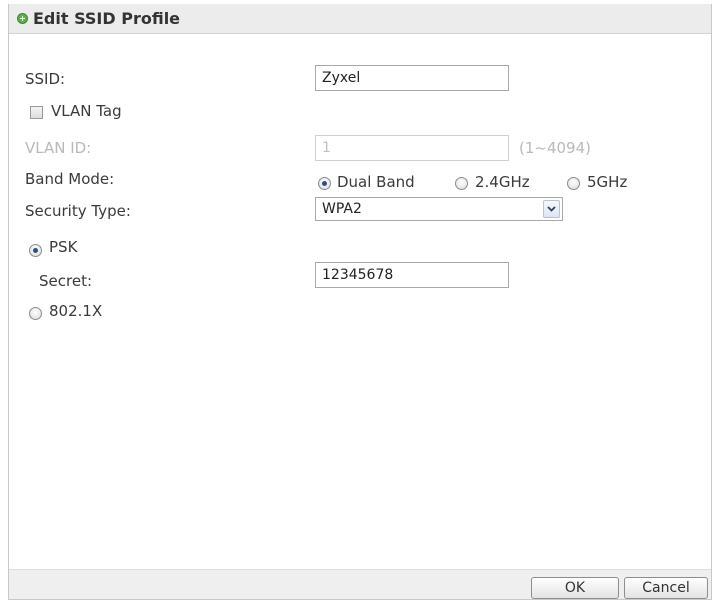 The image size is (714, 601). What do you see at coordinates (324, 183) in the screenshot?
I see `band-dual-radio` at bounding box center [324, 183].